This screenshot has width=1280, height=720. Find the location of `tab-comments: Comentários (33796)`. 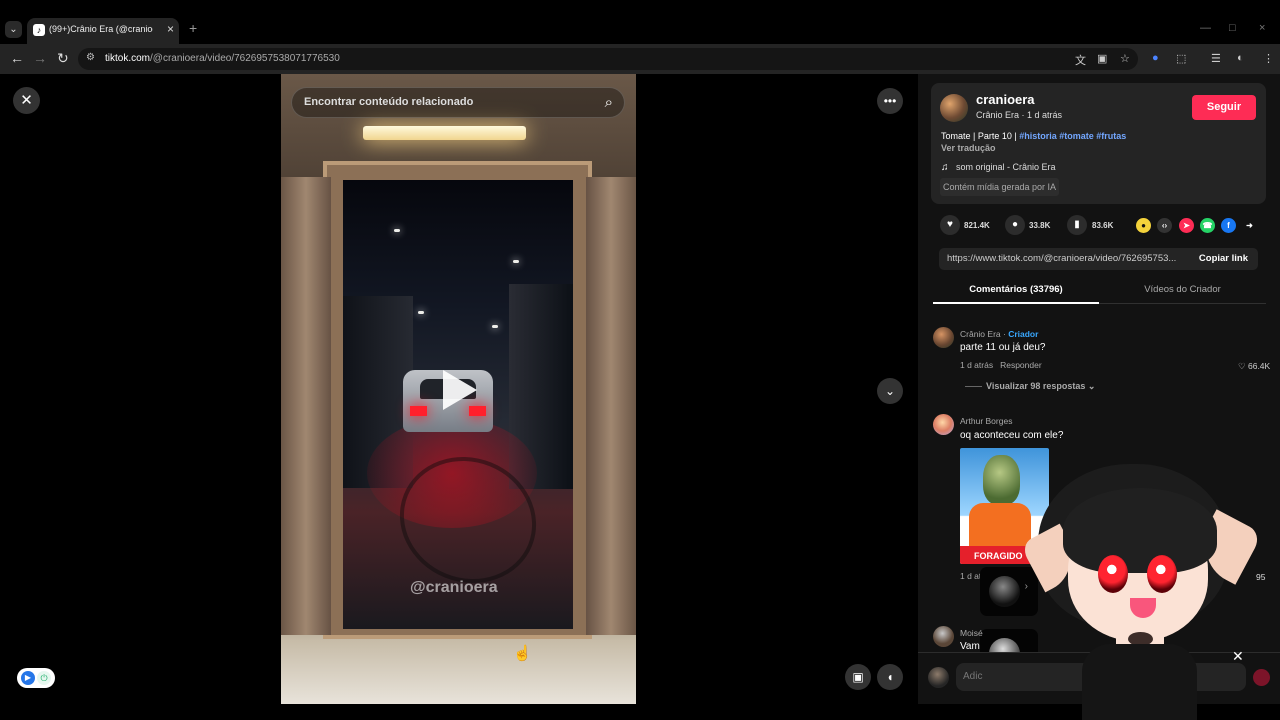

tab-comments: Comentários (33796) is located at coordinates (1016, 291).